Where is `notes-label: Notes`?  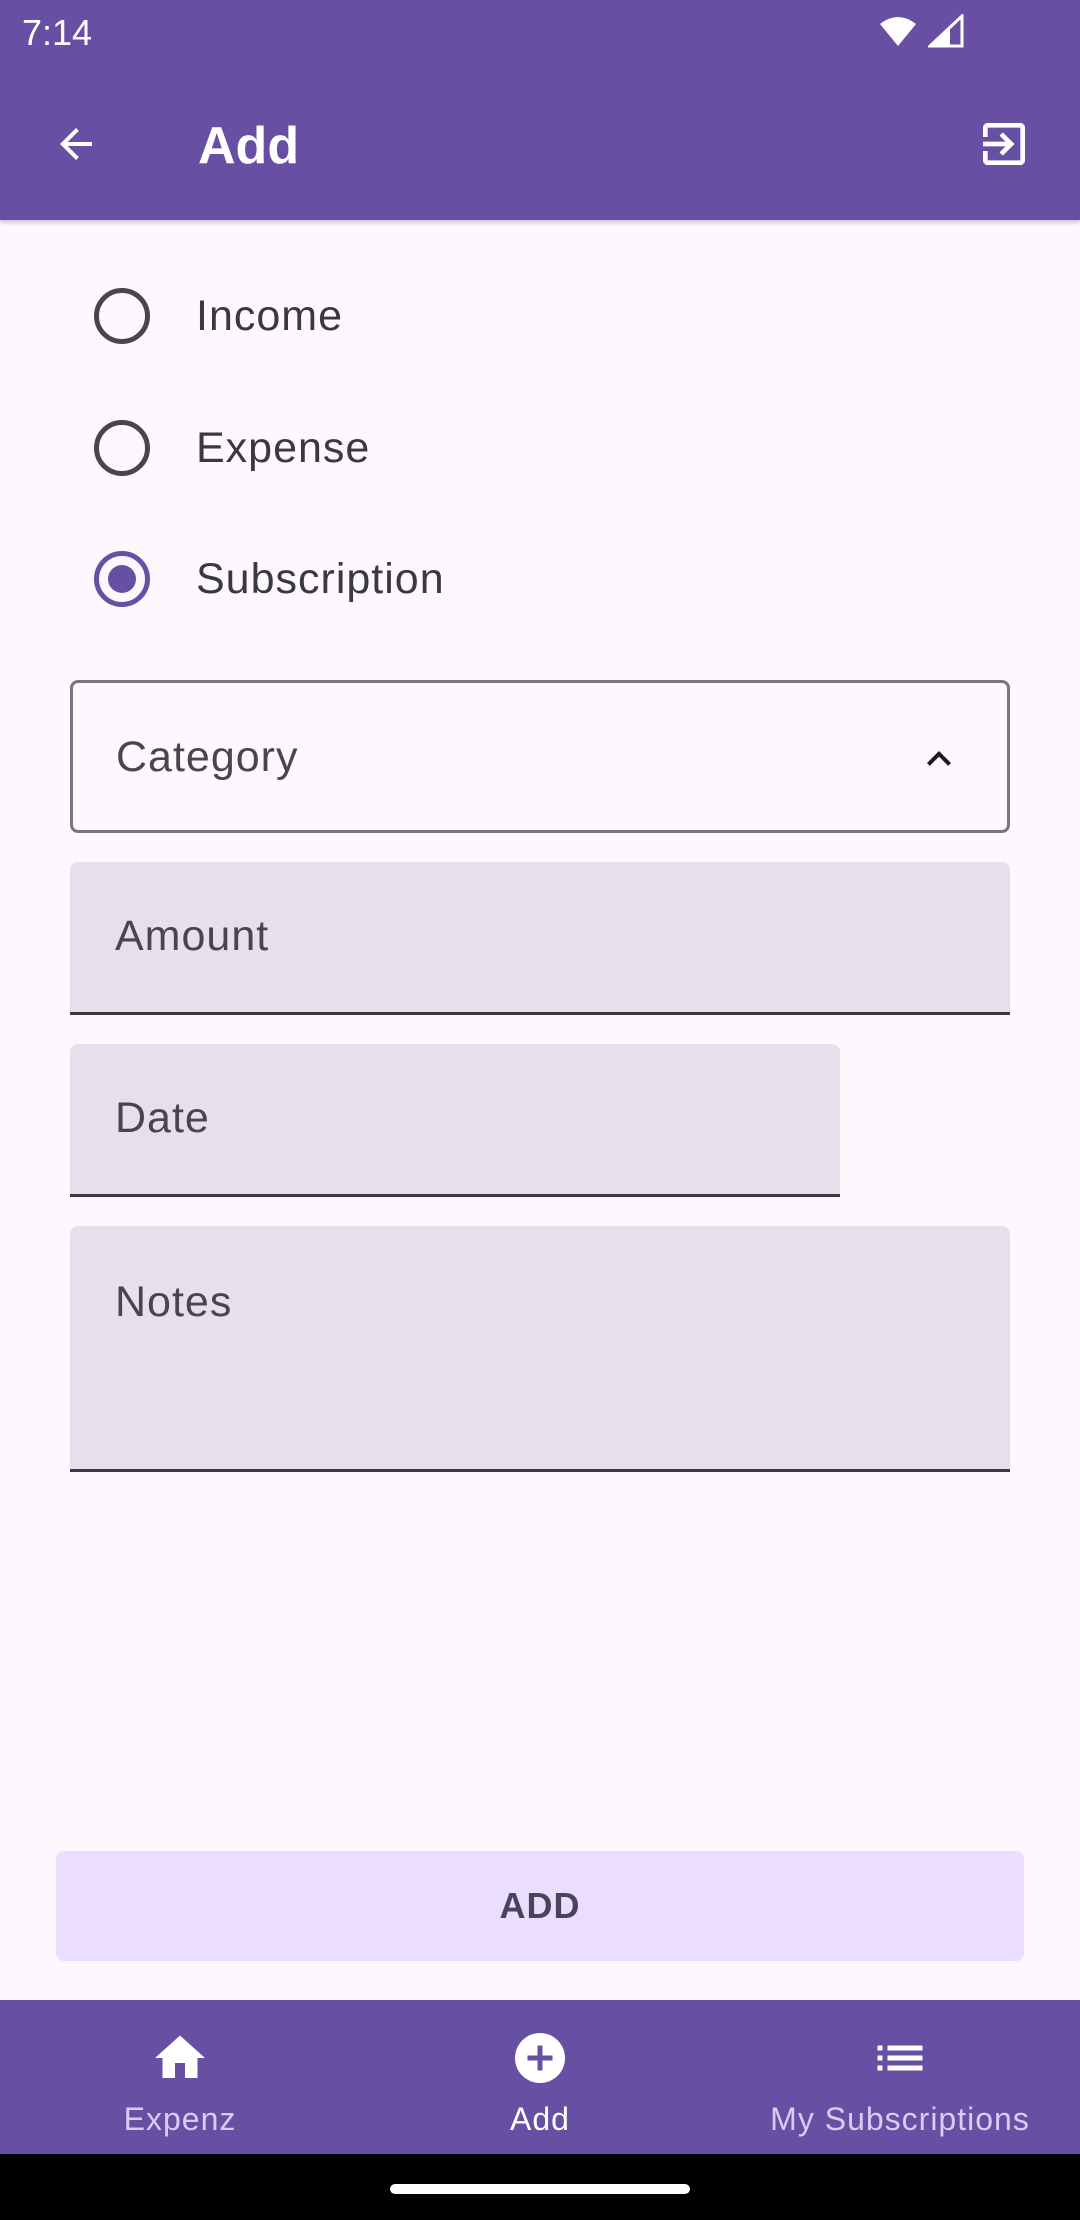
notes-label: Notes is located at coordinates (174, 1302).